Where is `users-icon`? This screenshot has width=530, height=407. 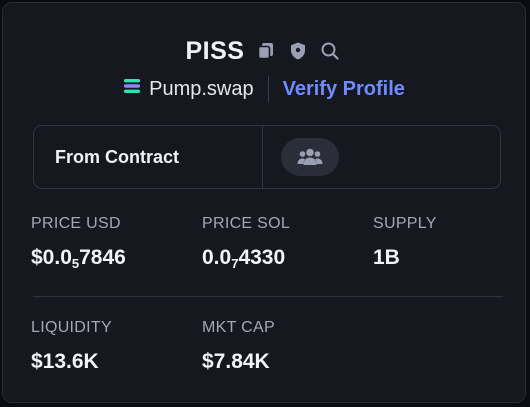
users-icon is located at coordinates (310, 156).